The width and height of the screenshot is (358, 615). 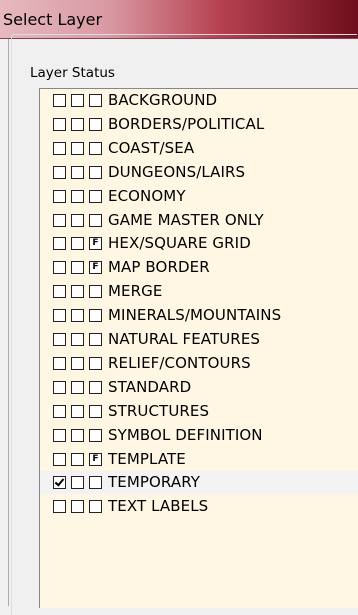 I want to click on layer-row: F HEX/SQUARE GRID, so click(x=199, y=243).